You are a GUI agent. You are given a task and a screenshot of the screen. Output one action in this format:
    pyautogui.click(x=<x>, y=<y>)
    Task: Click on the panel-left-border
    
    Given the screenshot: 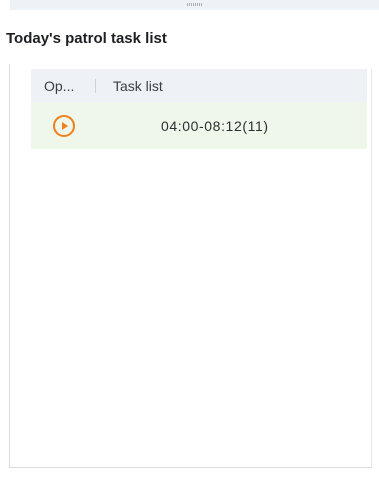 What is the action you would take?
    pyautogui.click(x=9, y=266)
    